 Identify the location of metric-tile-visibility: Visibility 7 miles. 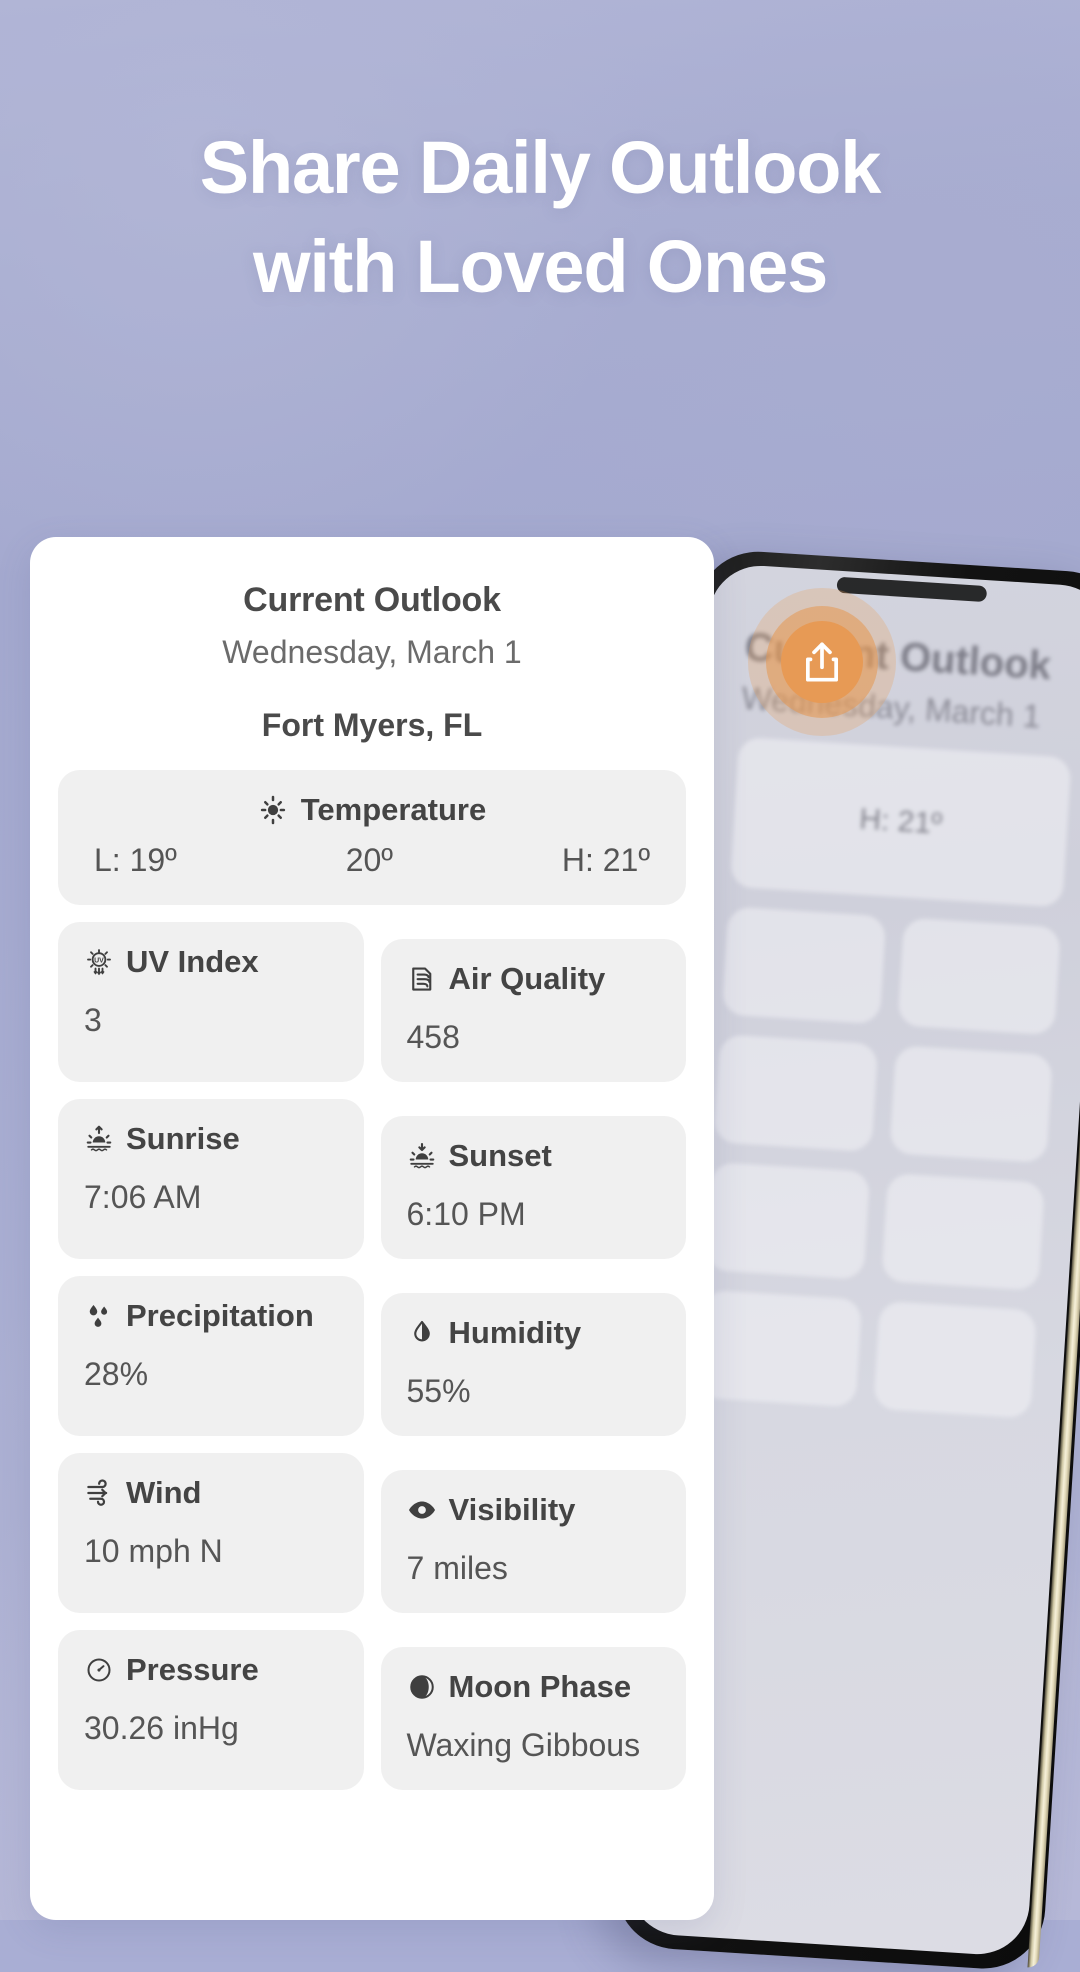
(533, 1541).